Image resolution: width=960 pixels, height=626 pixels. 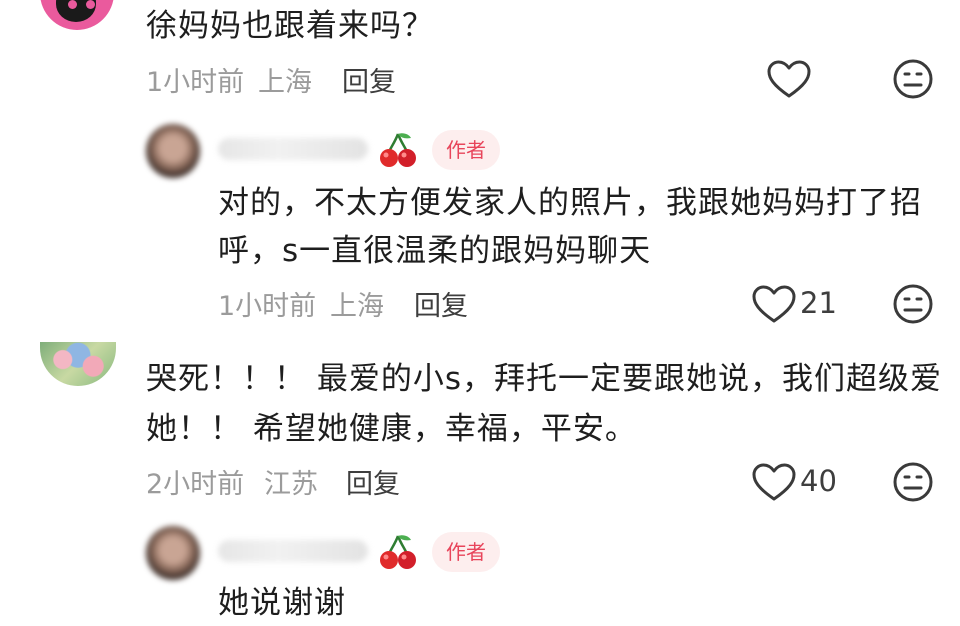 I want to click on like-count: 40, so click(x=818, y=481).